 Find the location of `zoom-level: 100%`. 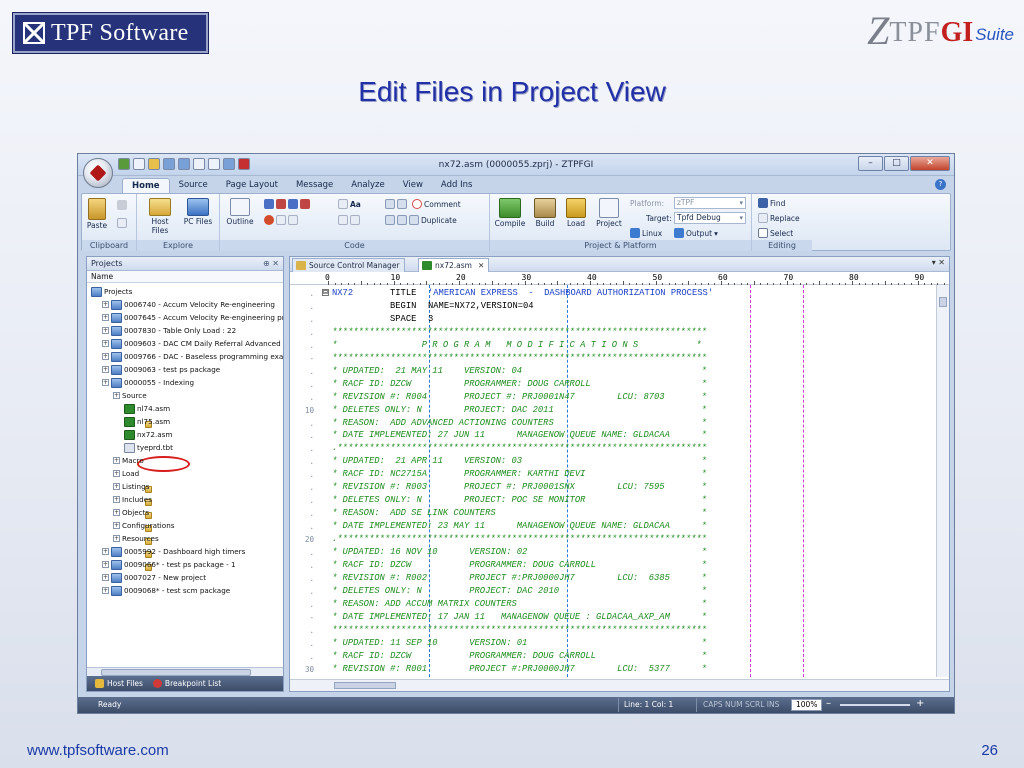

zoom-level: 100% is located at coordinates (807, 705).